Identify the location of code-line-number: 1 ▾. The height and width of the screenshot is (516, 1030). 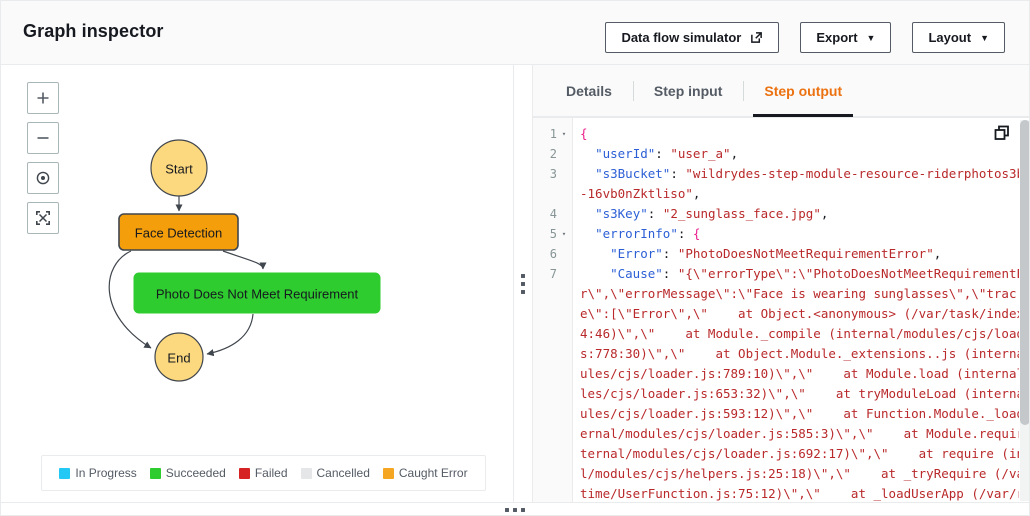
(558, 134).